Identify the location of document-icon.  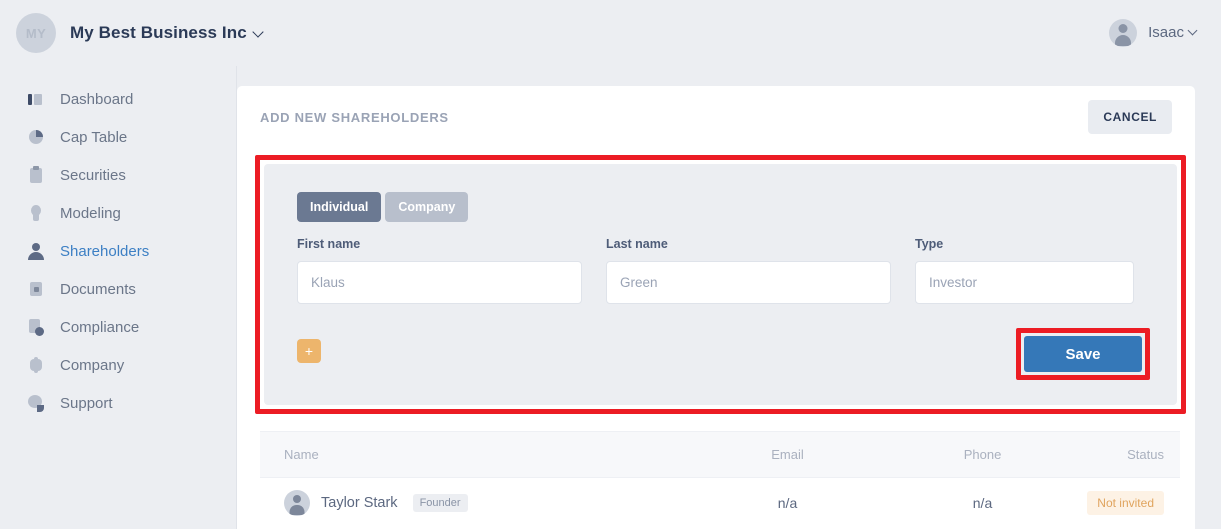
(36, 289).